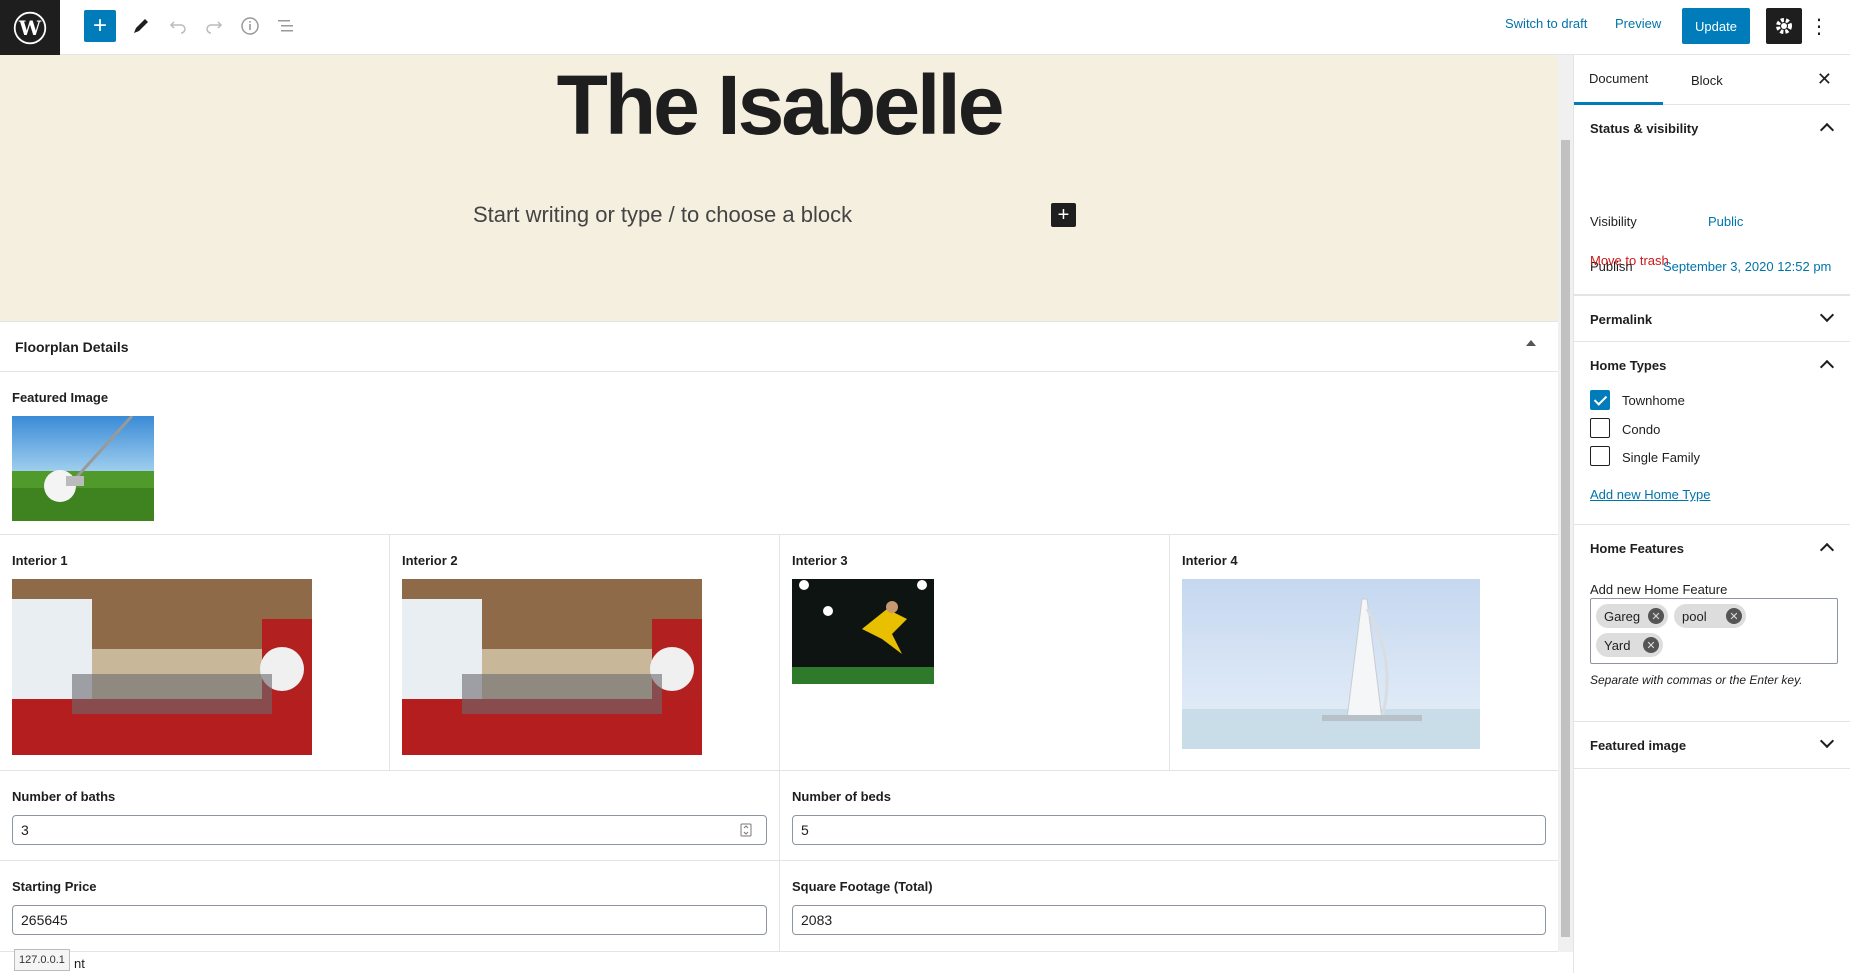  I want to click on sqft-label: Square Footage (Total), so click(862, 886).